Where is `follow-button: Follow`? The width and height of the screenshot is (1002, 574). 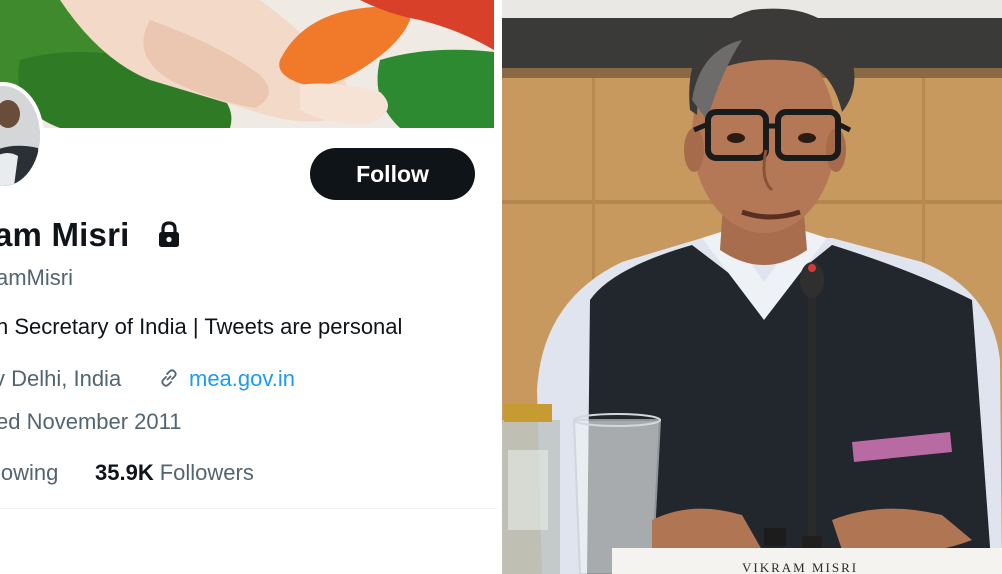 follow-button: Follow is located at coordinates (392, 174).